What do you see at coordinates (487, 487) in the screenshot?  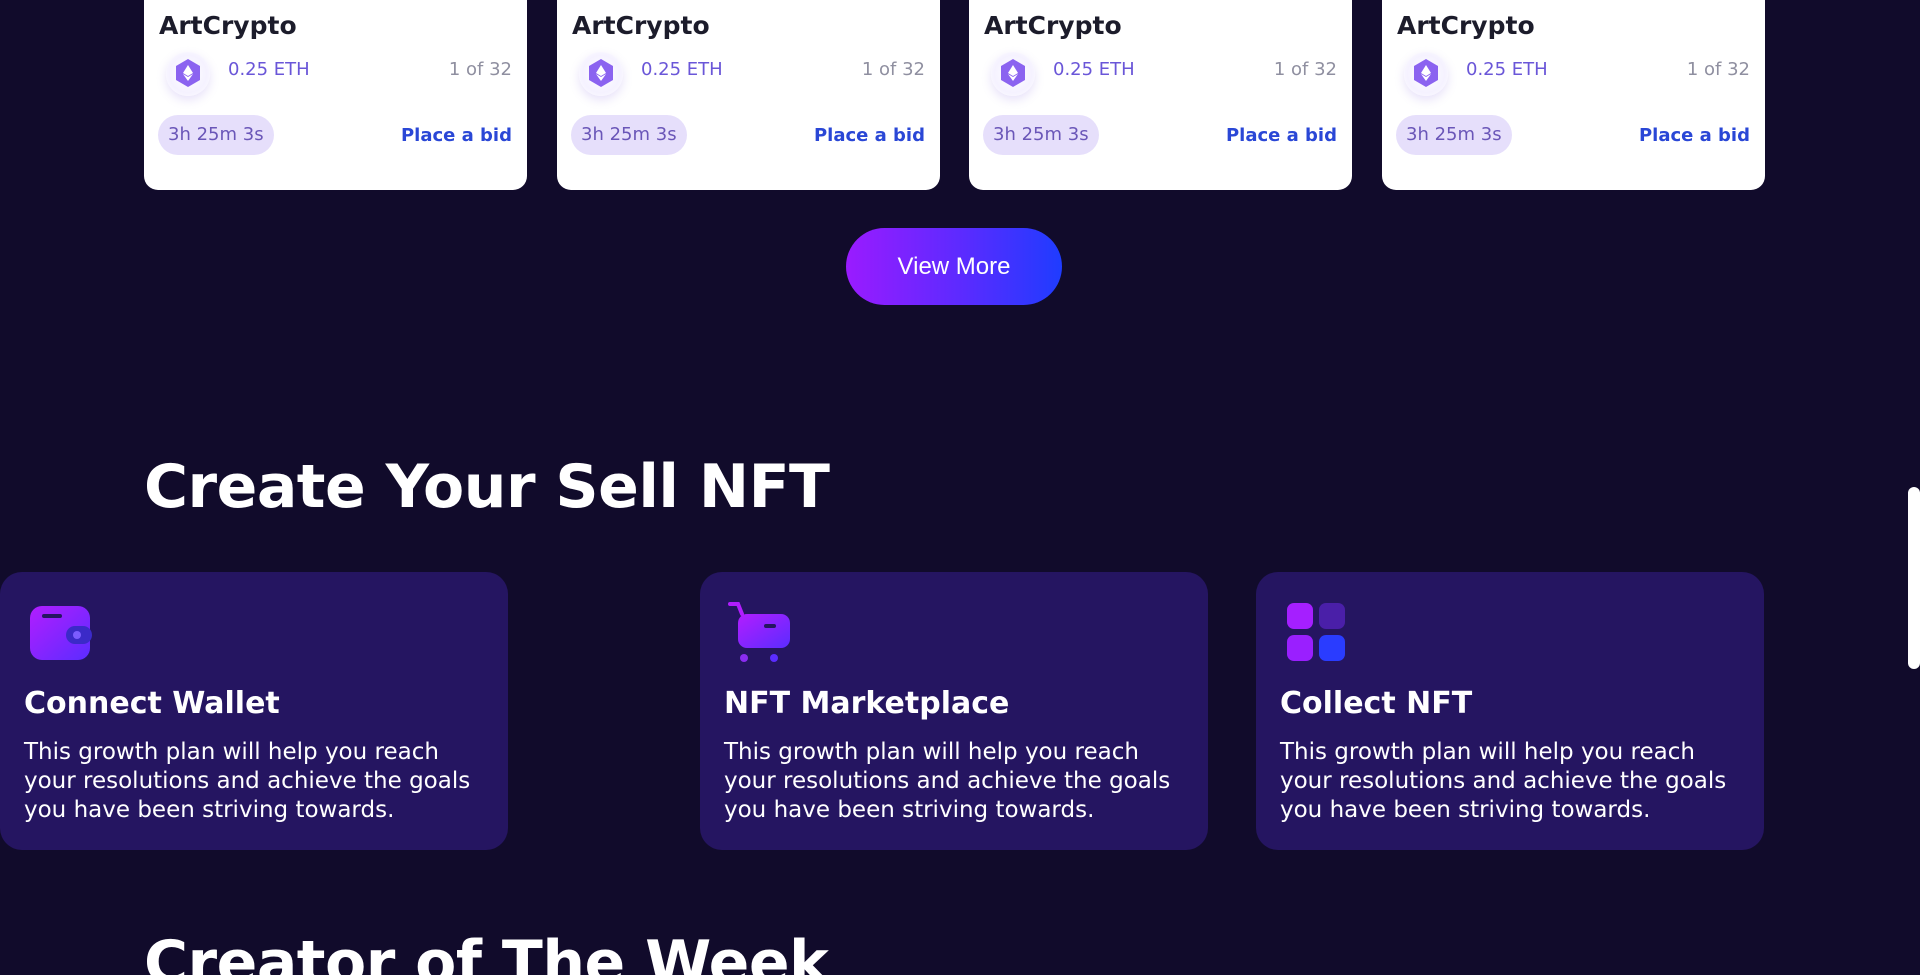 I see `section-title: Create Your Sell NFT` at bounding box center [487, 487].